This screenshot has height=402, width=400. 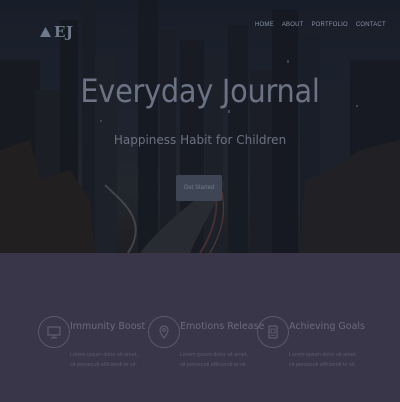 I want to click on nav-about: ABOUT, so click(x=293, y=25).